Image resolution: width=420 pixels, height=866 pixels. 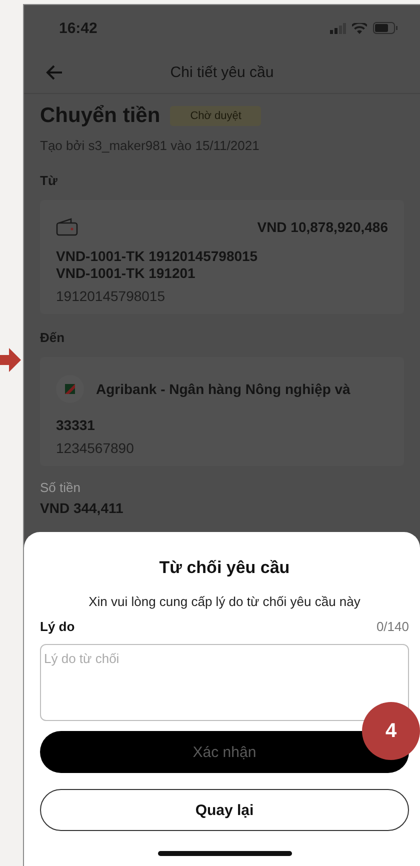 I want to click on battery-icon, so click(x=385, y=28).